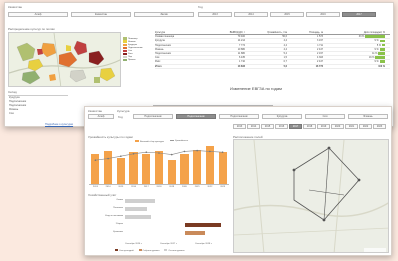  What do you see at coordinates (101, 14) in the screenshot?
I see `region-input-2: Казахстан` at bounding box center [101, 14].